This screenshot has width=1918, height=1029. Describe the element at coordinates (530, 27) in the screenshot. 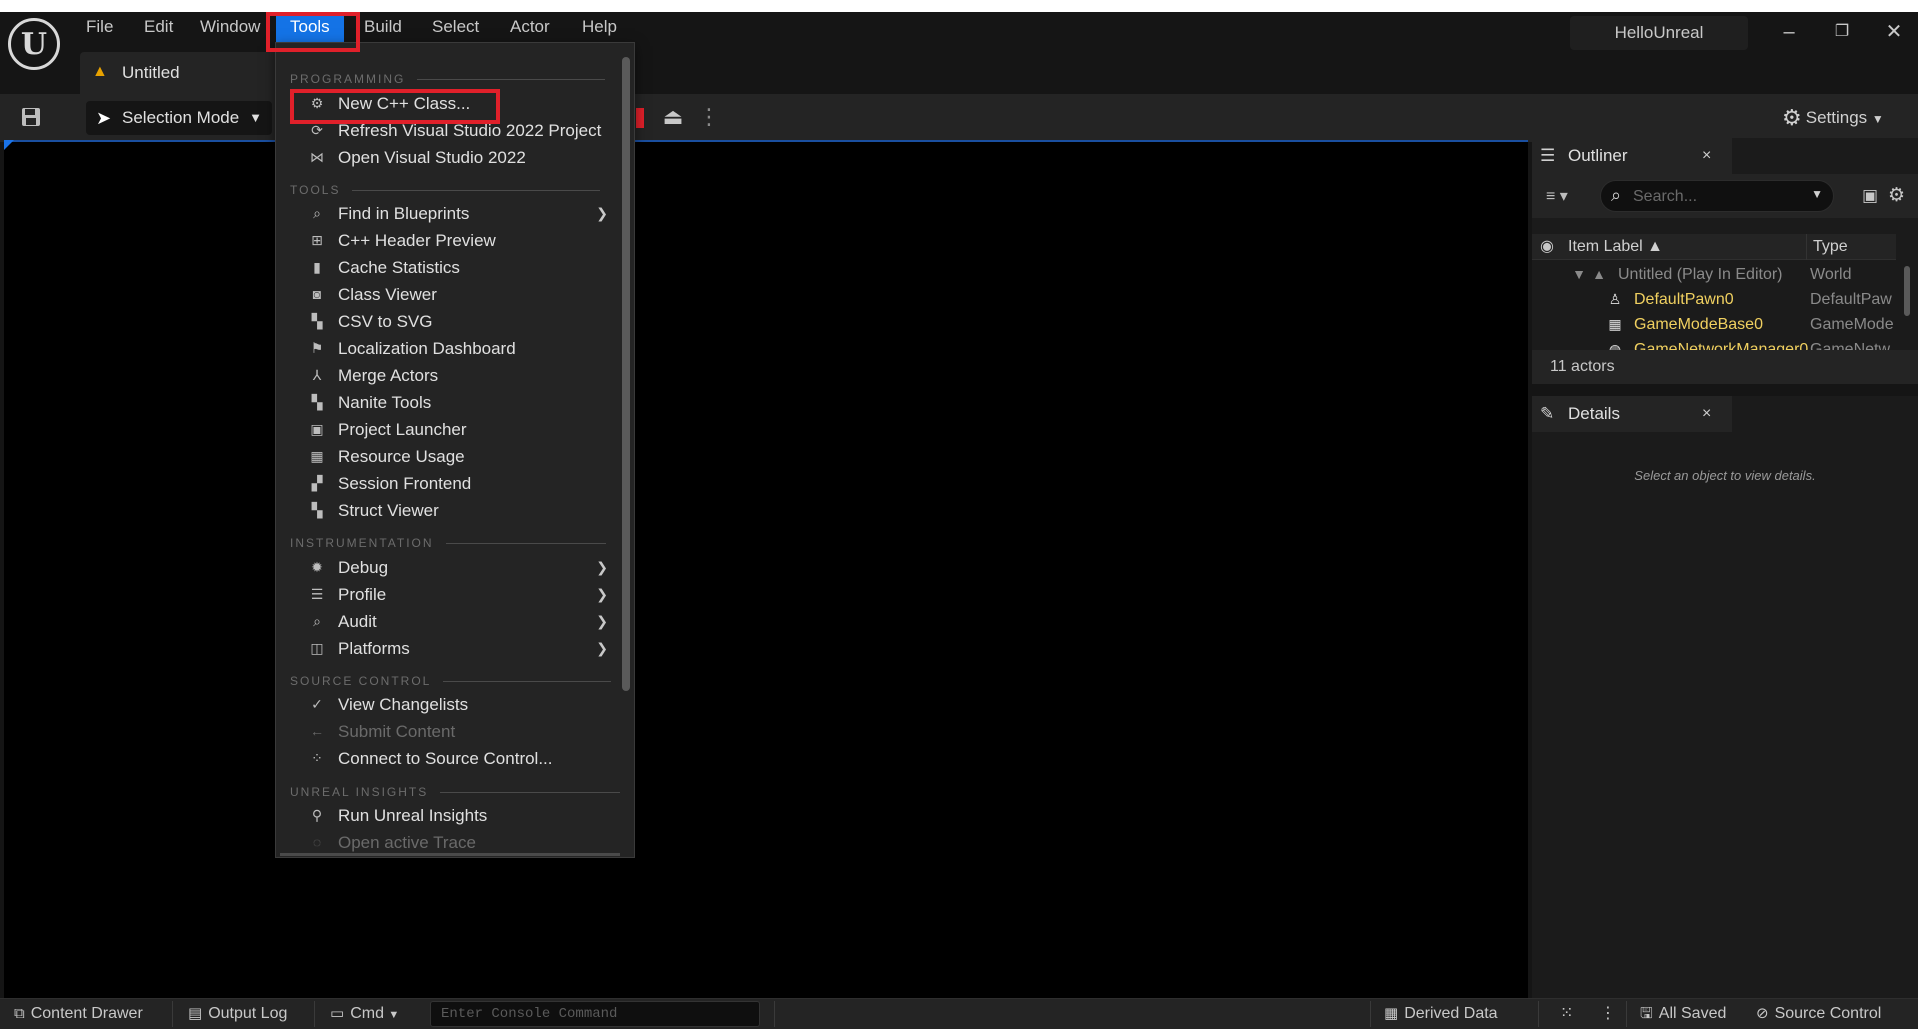

I see `menu-actor: Actor` at that location.